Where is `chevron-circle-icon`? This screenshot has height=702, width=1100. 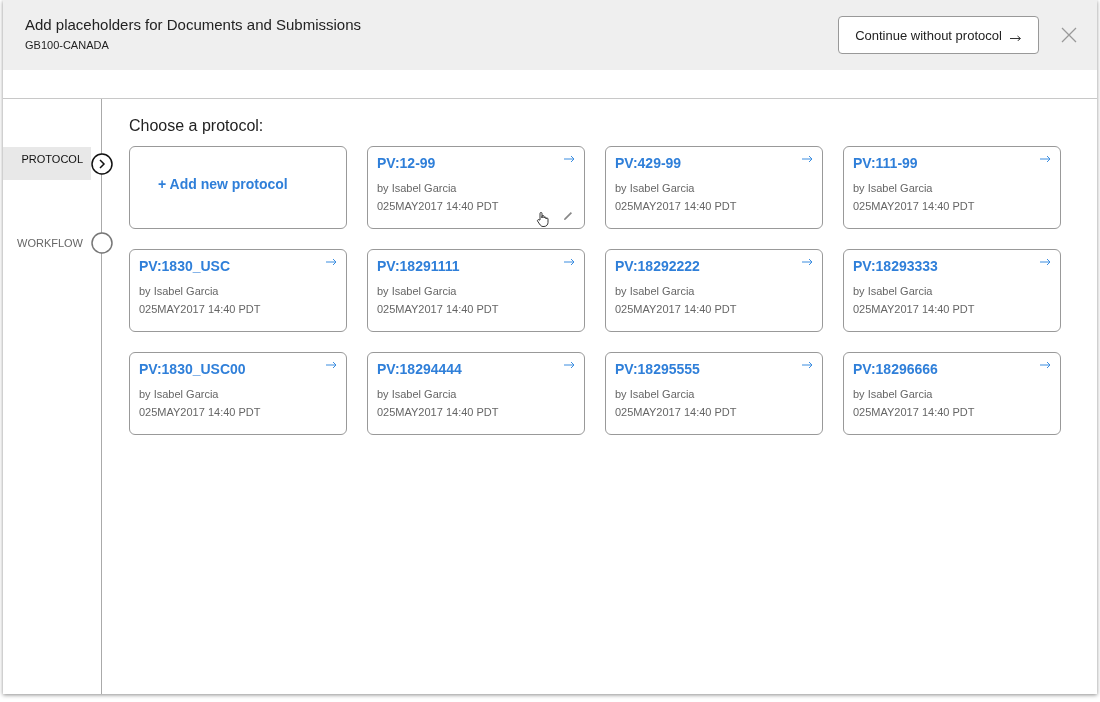
chevron-circle-icon is located at coordinates (102, 164).